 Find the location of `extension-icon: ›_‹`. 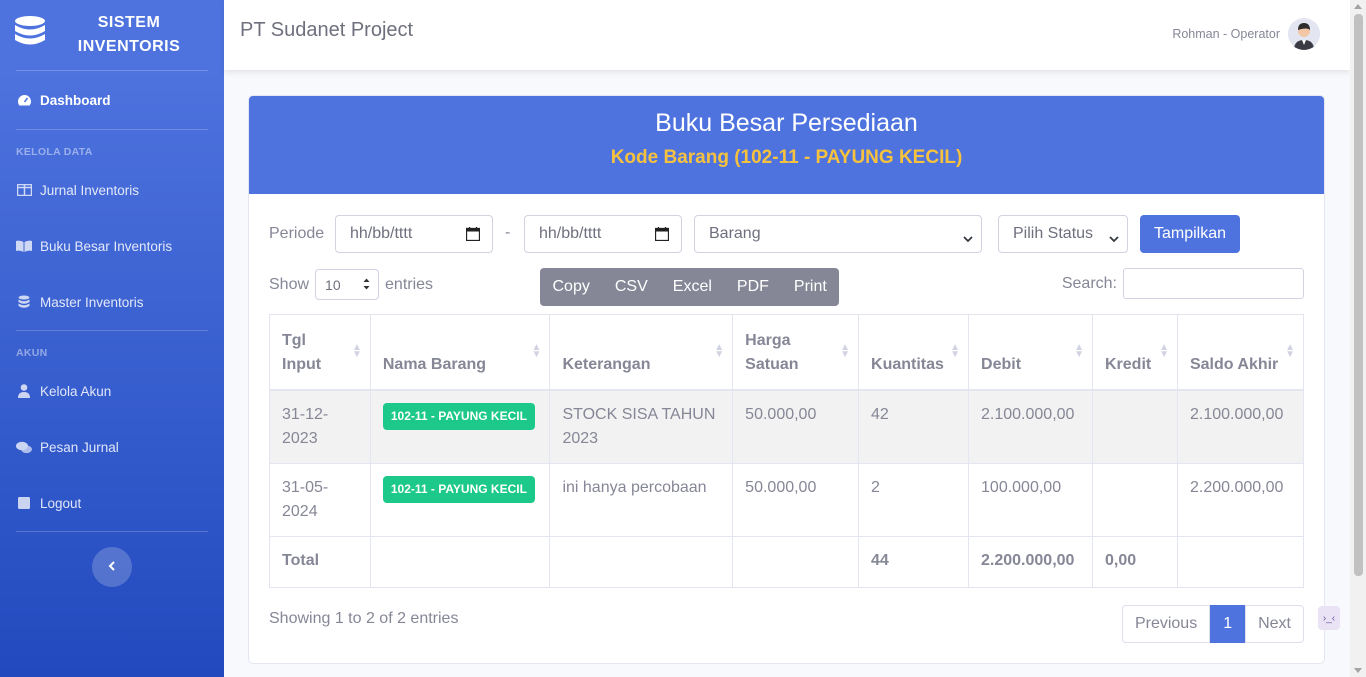

extension-icon: ›_‹ is located at coordinates (1329, 618).